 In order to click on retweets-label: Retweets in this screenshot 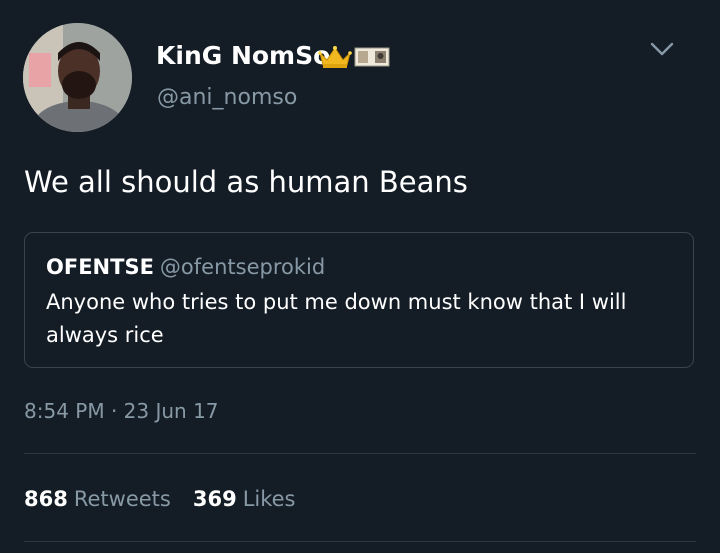, I will do `click(122, 499)`.